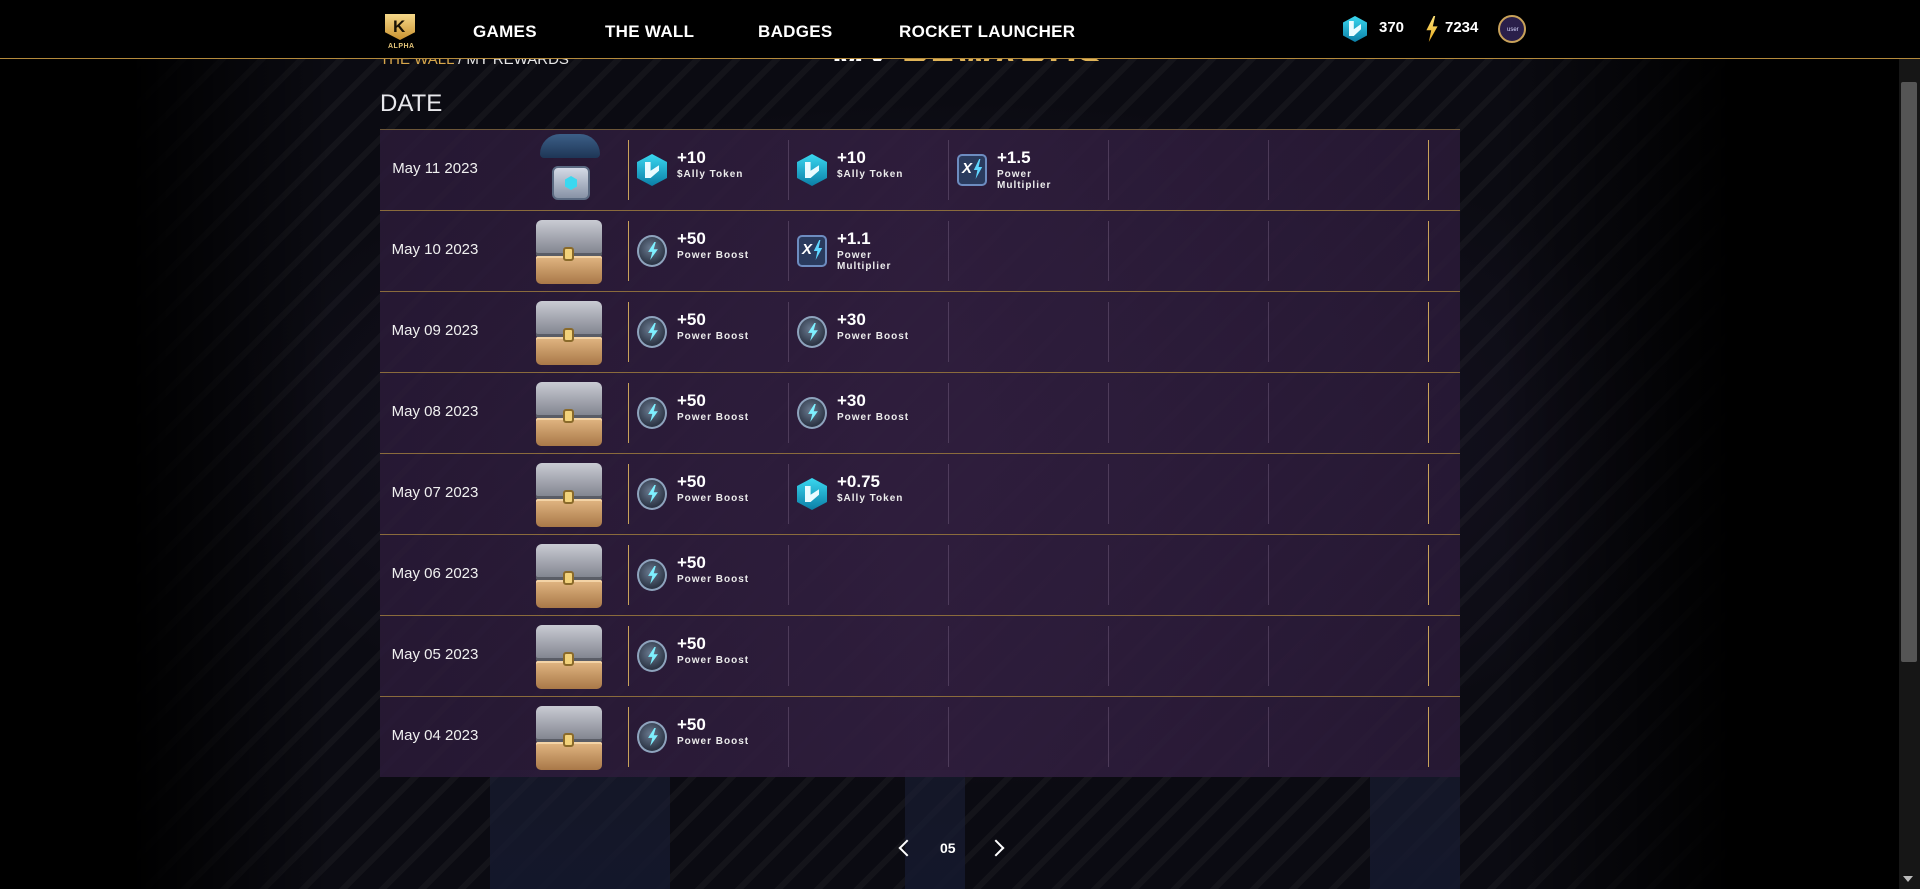  I want to click on reward-date: May 07 2023, so click(435, 492).